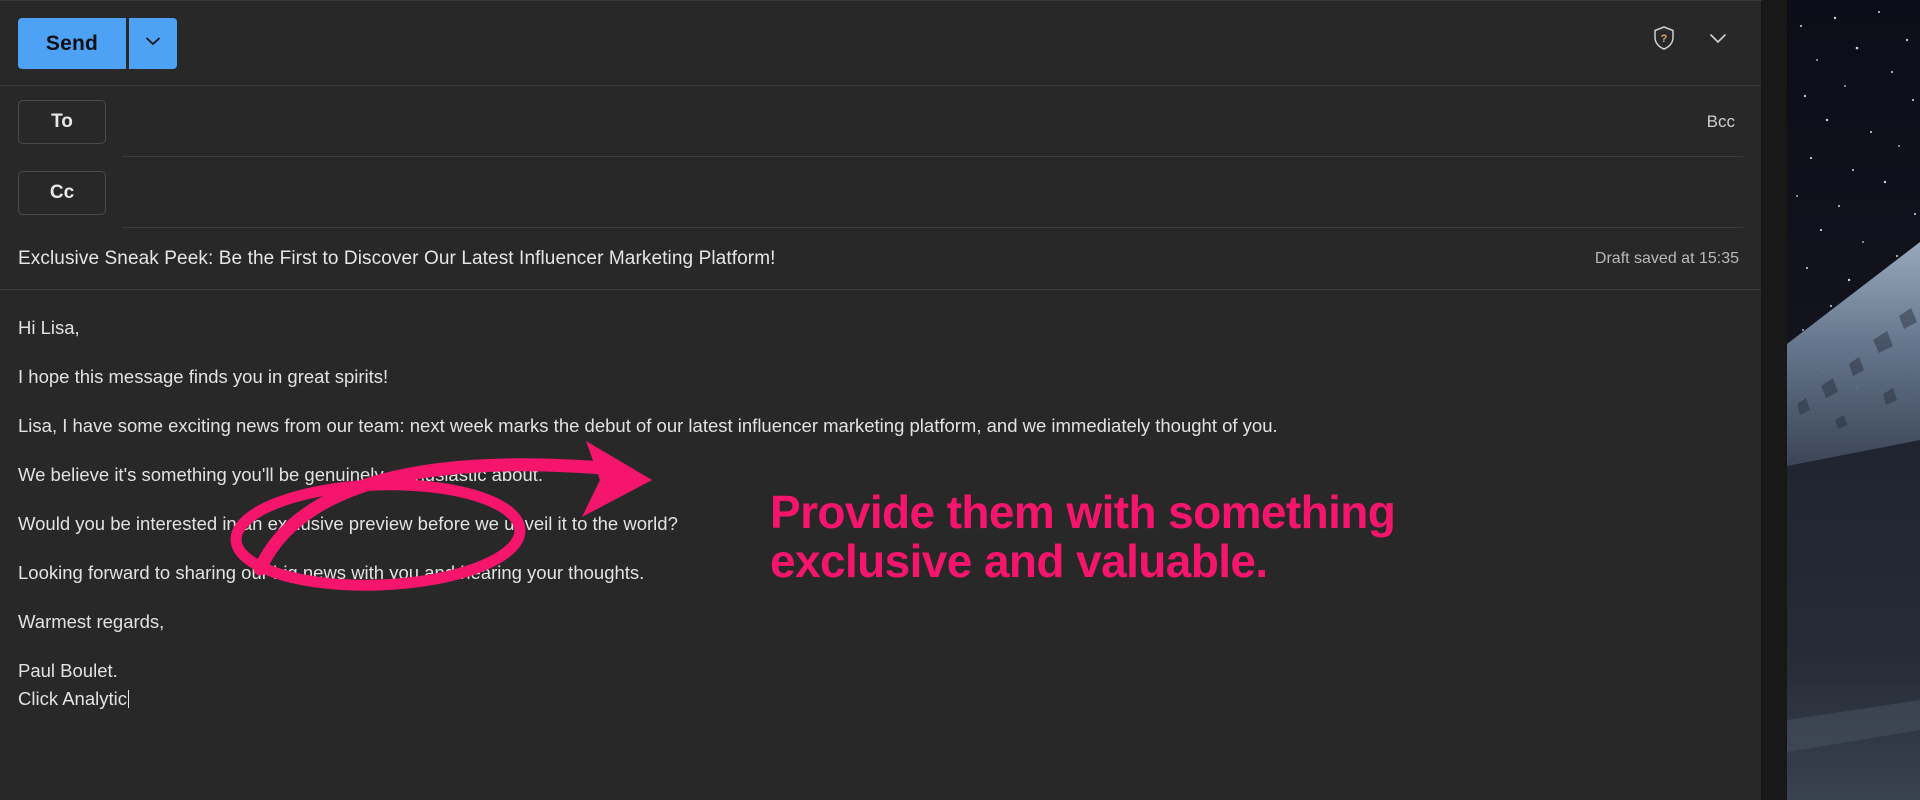 This screenshot has width=1920, height=800. I want to click on shield-question-button: ?, so click(1664, 40).